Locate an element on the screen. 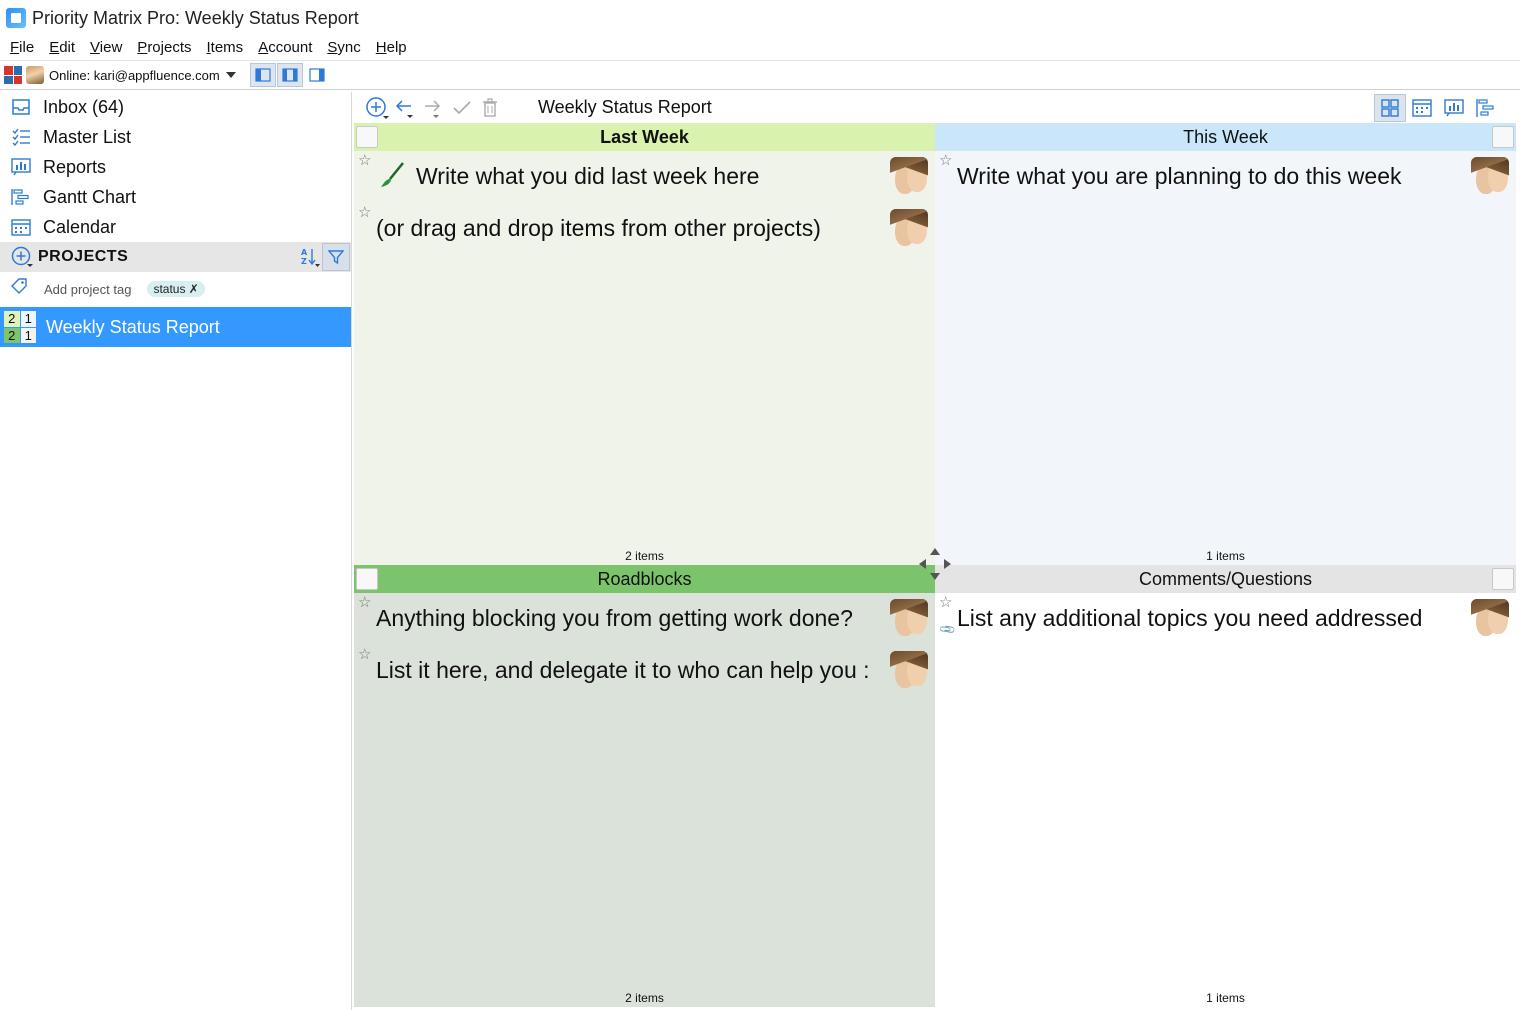 The height and width of the screenshot is (1010, 1520). trash-icon is located at coordinates (490, 107).